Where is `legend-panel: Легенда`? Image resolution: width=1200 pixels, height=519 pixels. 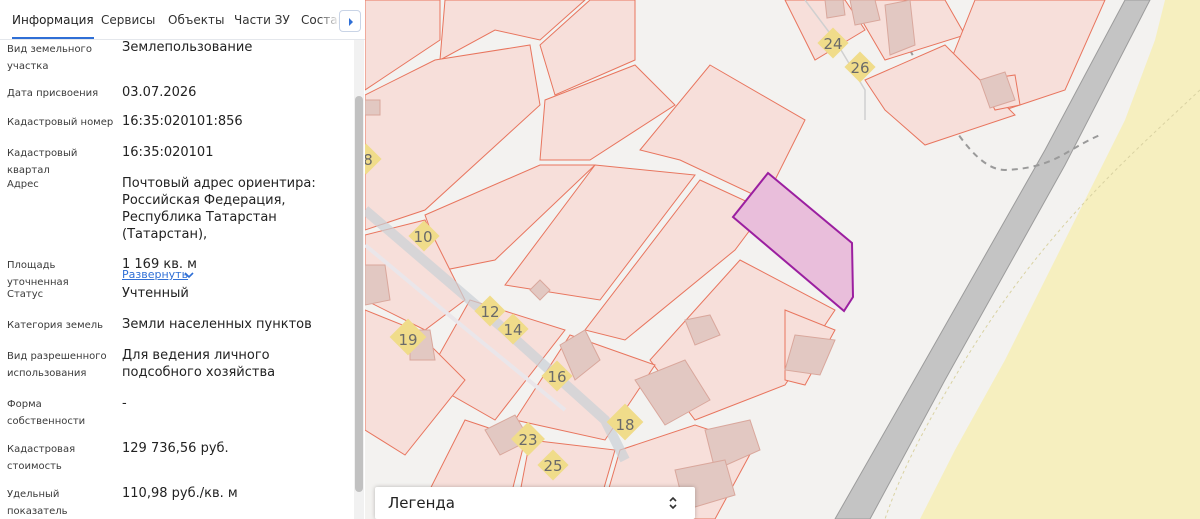
legend-panel: Легенда is located at coordinates (535, 503).